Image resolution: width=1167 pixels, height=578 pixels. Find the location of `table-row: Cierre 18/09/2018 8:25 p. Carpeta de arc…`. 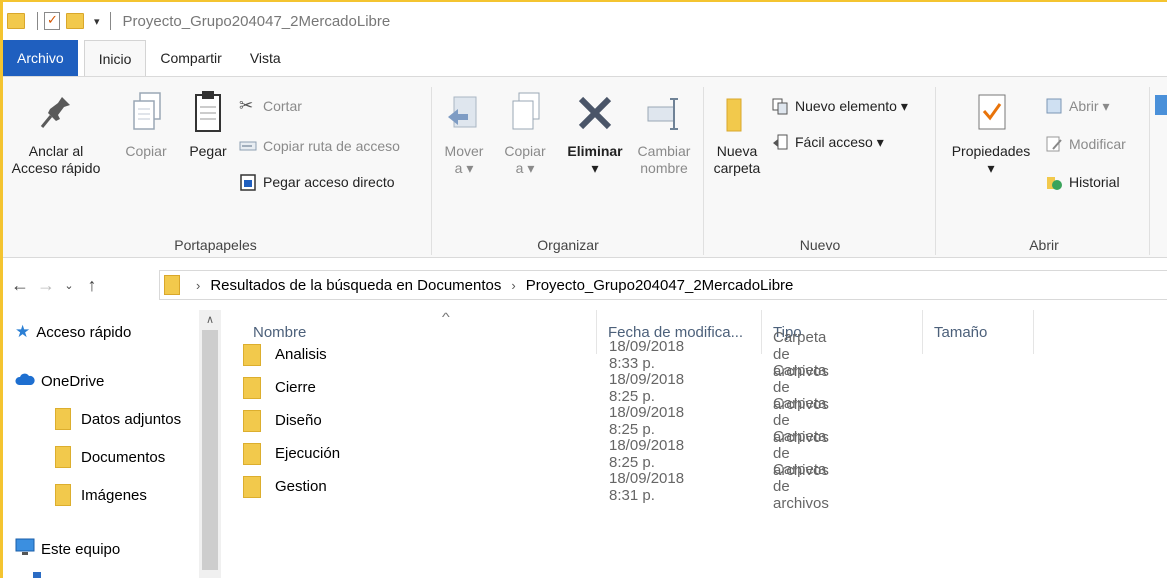

table-row: Cierre 18/09/2018 8:25 p. Carpeta de arc… is located at coordinates (536, 387).